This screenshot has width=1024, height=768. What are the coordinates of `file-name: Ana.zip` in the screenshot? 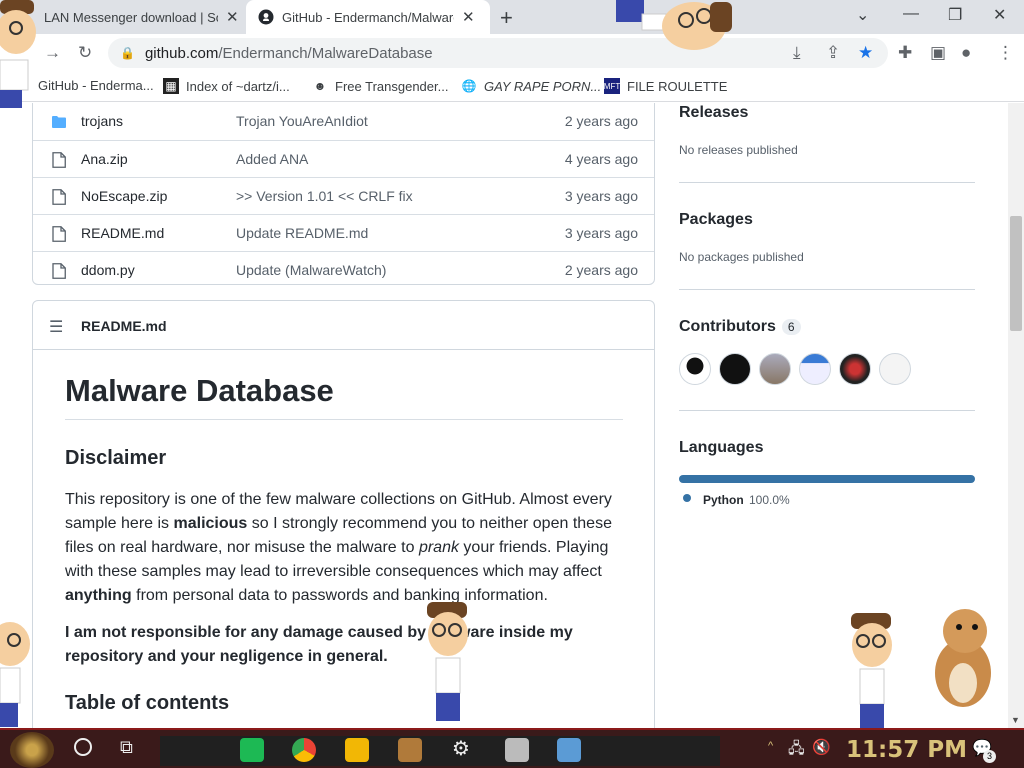 It's located at (104, 159).